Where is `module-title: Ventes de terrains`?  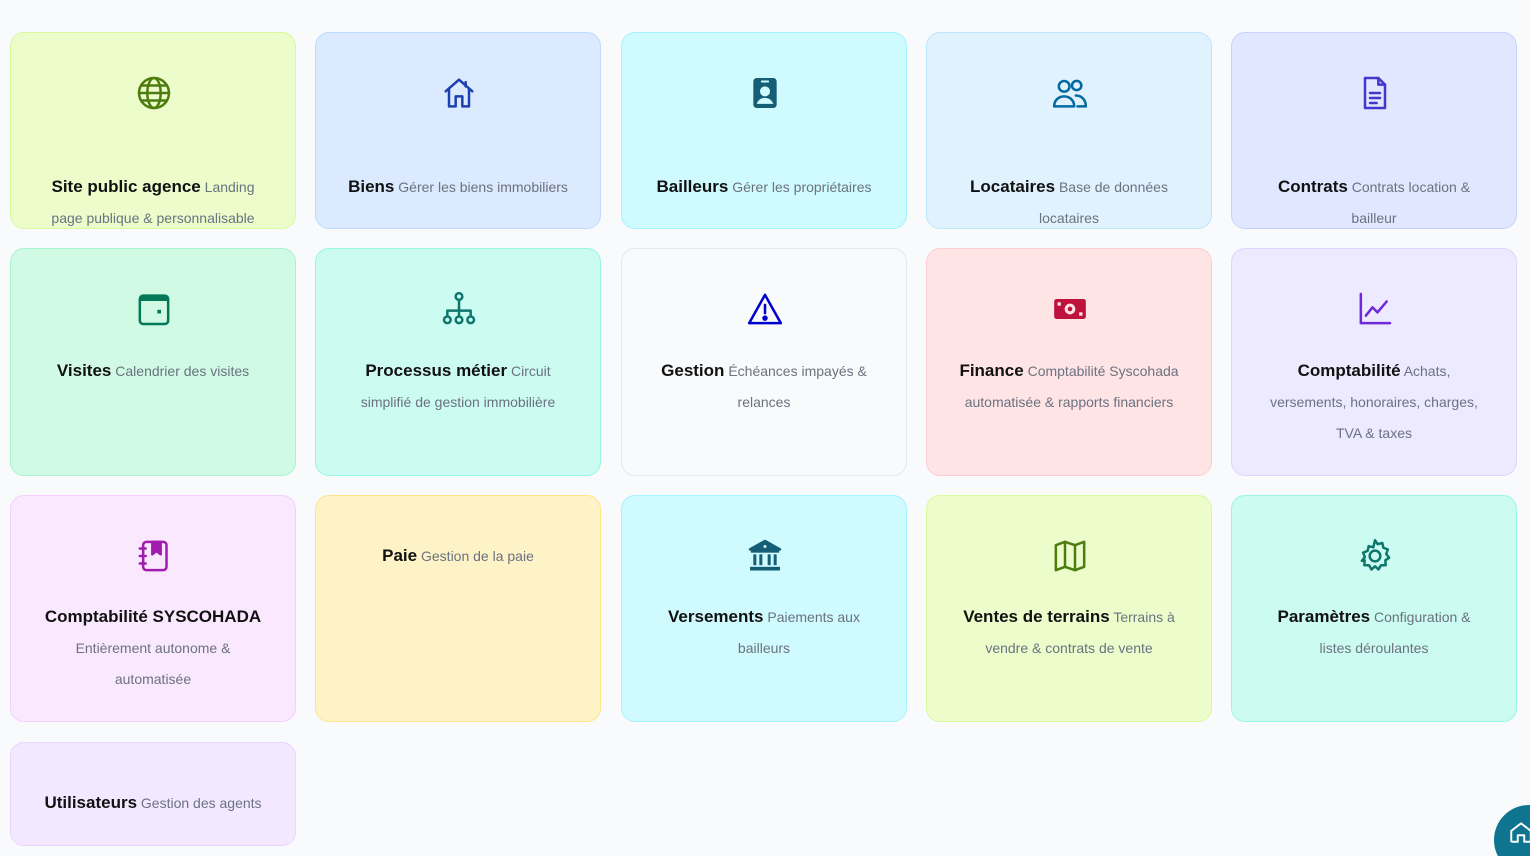 module-title: Ventes de terrains is located at coordinates (1036, 616).